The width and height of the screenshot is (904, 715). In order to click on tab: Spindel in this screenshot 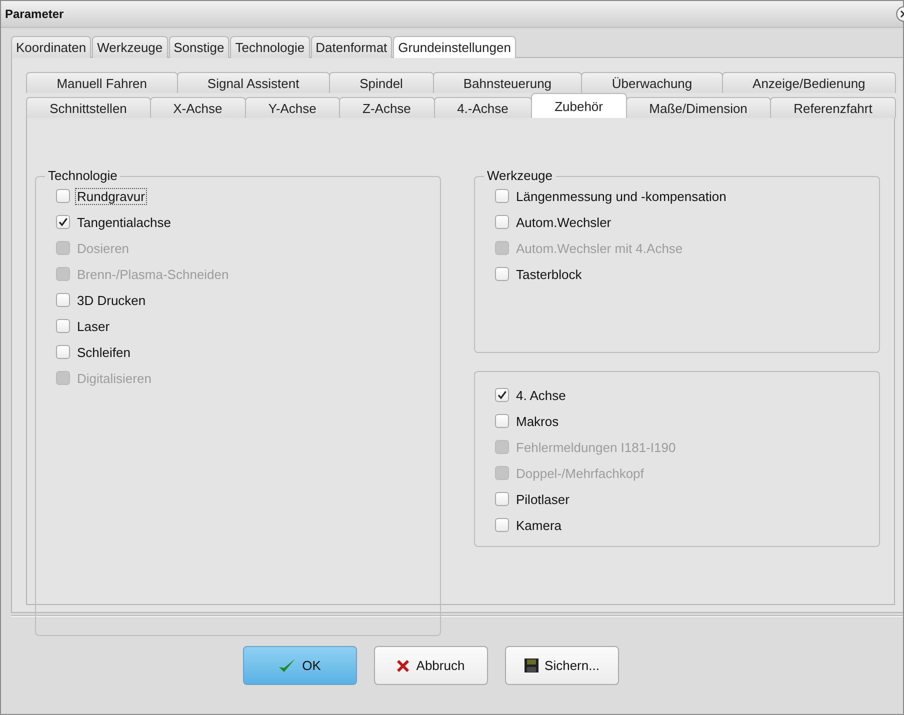, I will do `click(381, 82)`.